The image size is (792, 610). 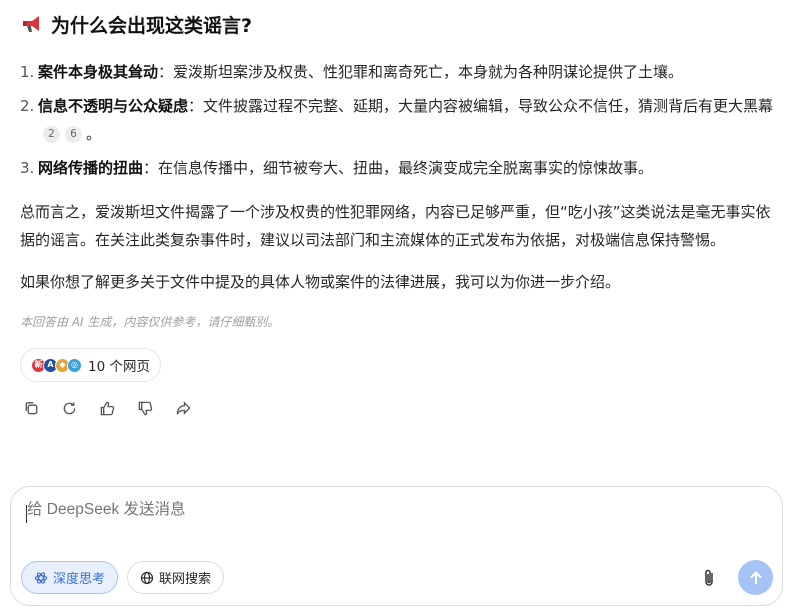 What do you see at coordinates (185, 579) in the screenshot?
I see `web-search-label: 联网搜索` at bounding box center [185, 579].